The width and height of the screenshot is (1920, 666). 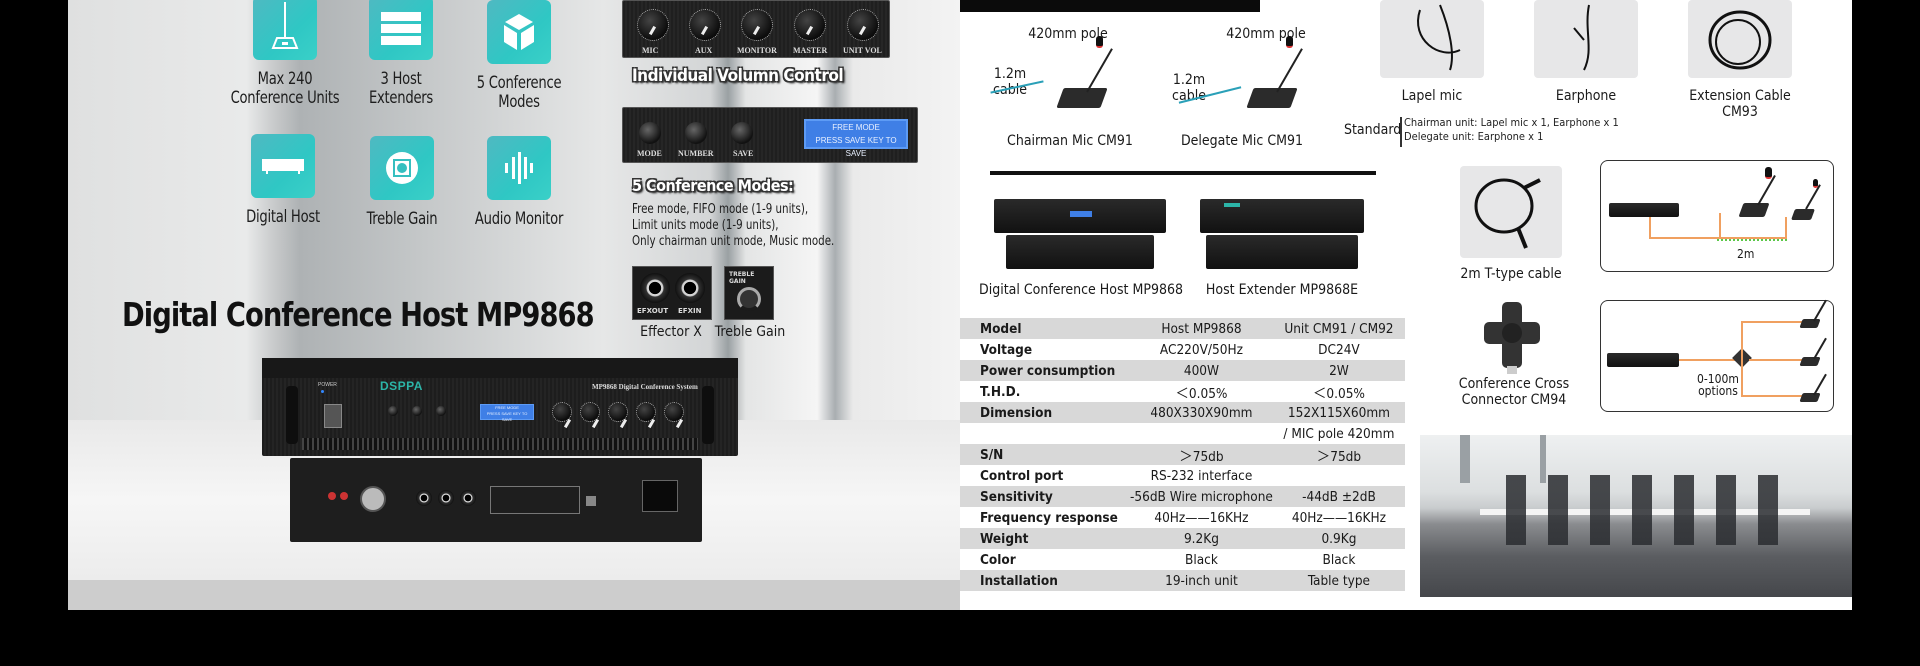 I want to click on device-monitor-knob, so click(x=618, y=412).